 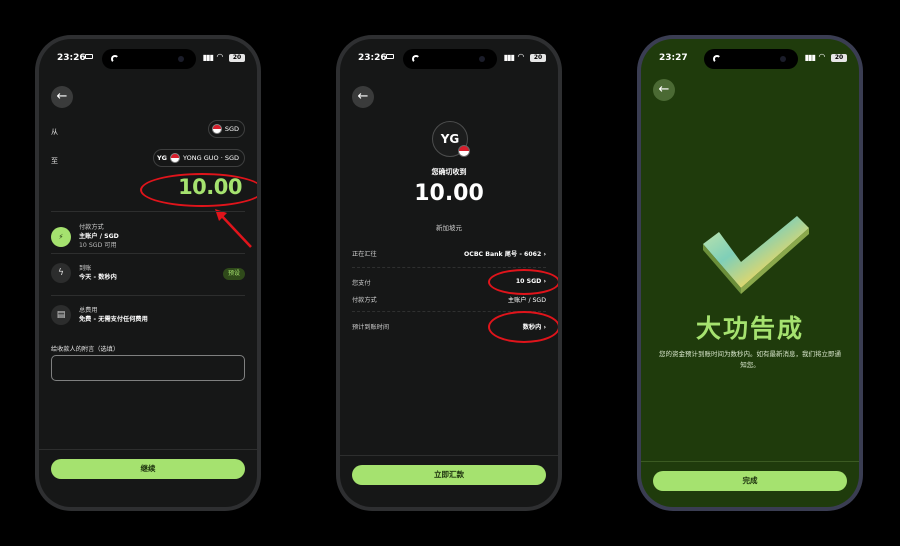 I want to click on preset-chip: 预设, so click(x=233, y=274).